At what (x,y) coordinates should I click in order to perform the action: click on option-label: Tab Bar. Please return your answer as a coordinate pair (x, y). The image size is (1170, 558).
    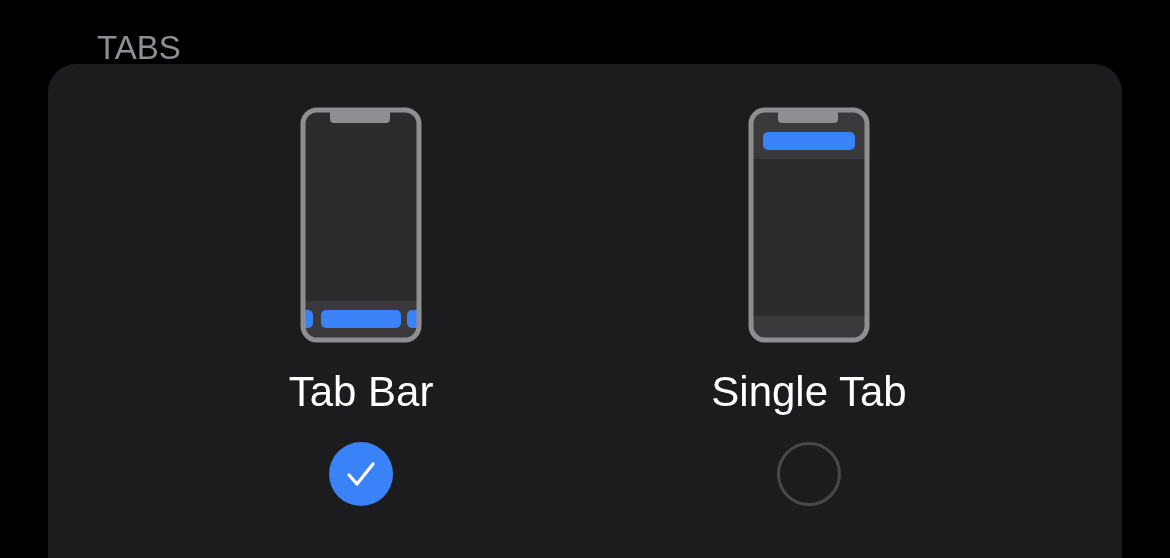
    Looking at the image, I should click on (361, 392).